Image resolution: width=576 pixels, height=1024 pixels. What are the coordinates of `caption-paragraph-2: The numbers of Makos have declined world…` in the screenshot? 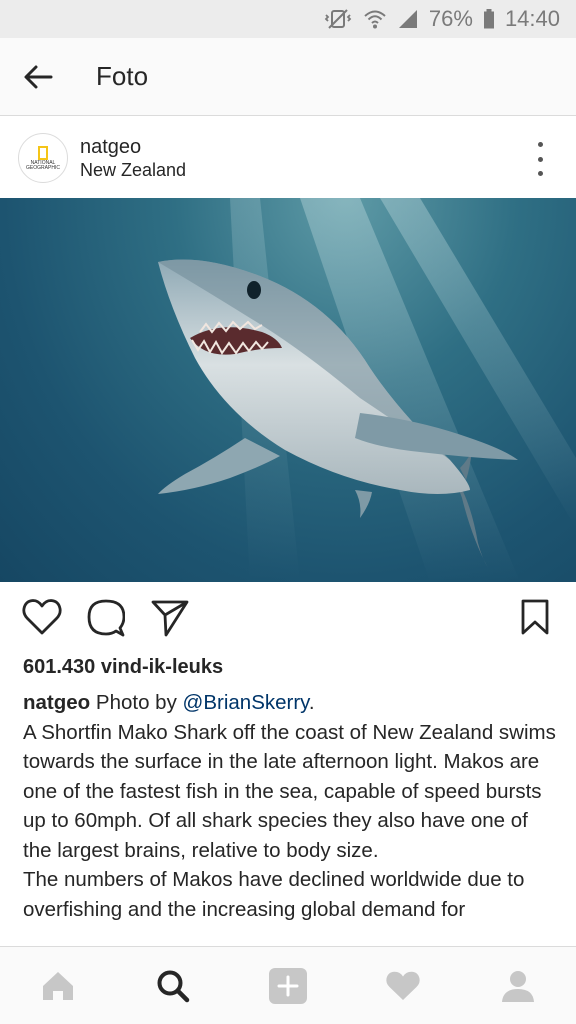 It's located at (274, 894).